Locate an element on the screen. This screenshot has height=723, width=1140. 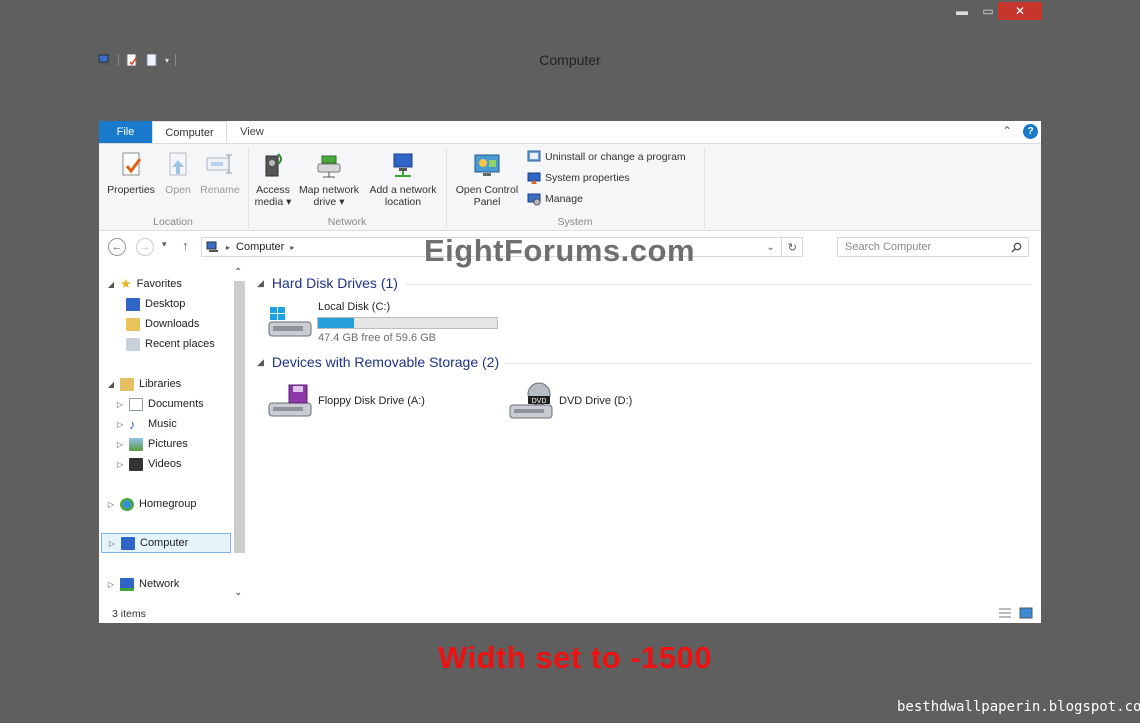
open-control-panel-button: Open Control Panel is located at coordinates (487, 179).